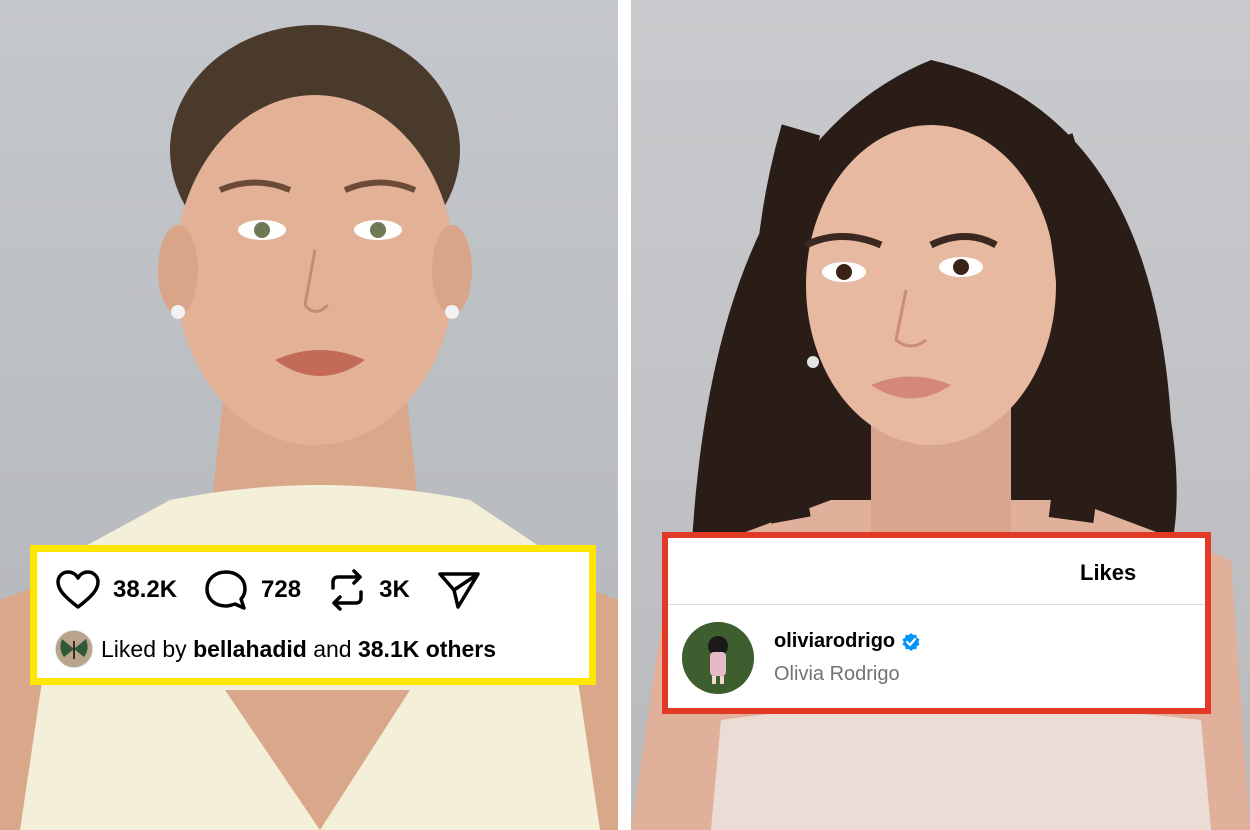 The image size is (1250, 830). Describe the element at coordinates (847, 658) in the screenshot. I see `liker-text: oliviarodrigo Olivia Rodrigo` at that location.